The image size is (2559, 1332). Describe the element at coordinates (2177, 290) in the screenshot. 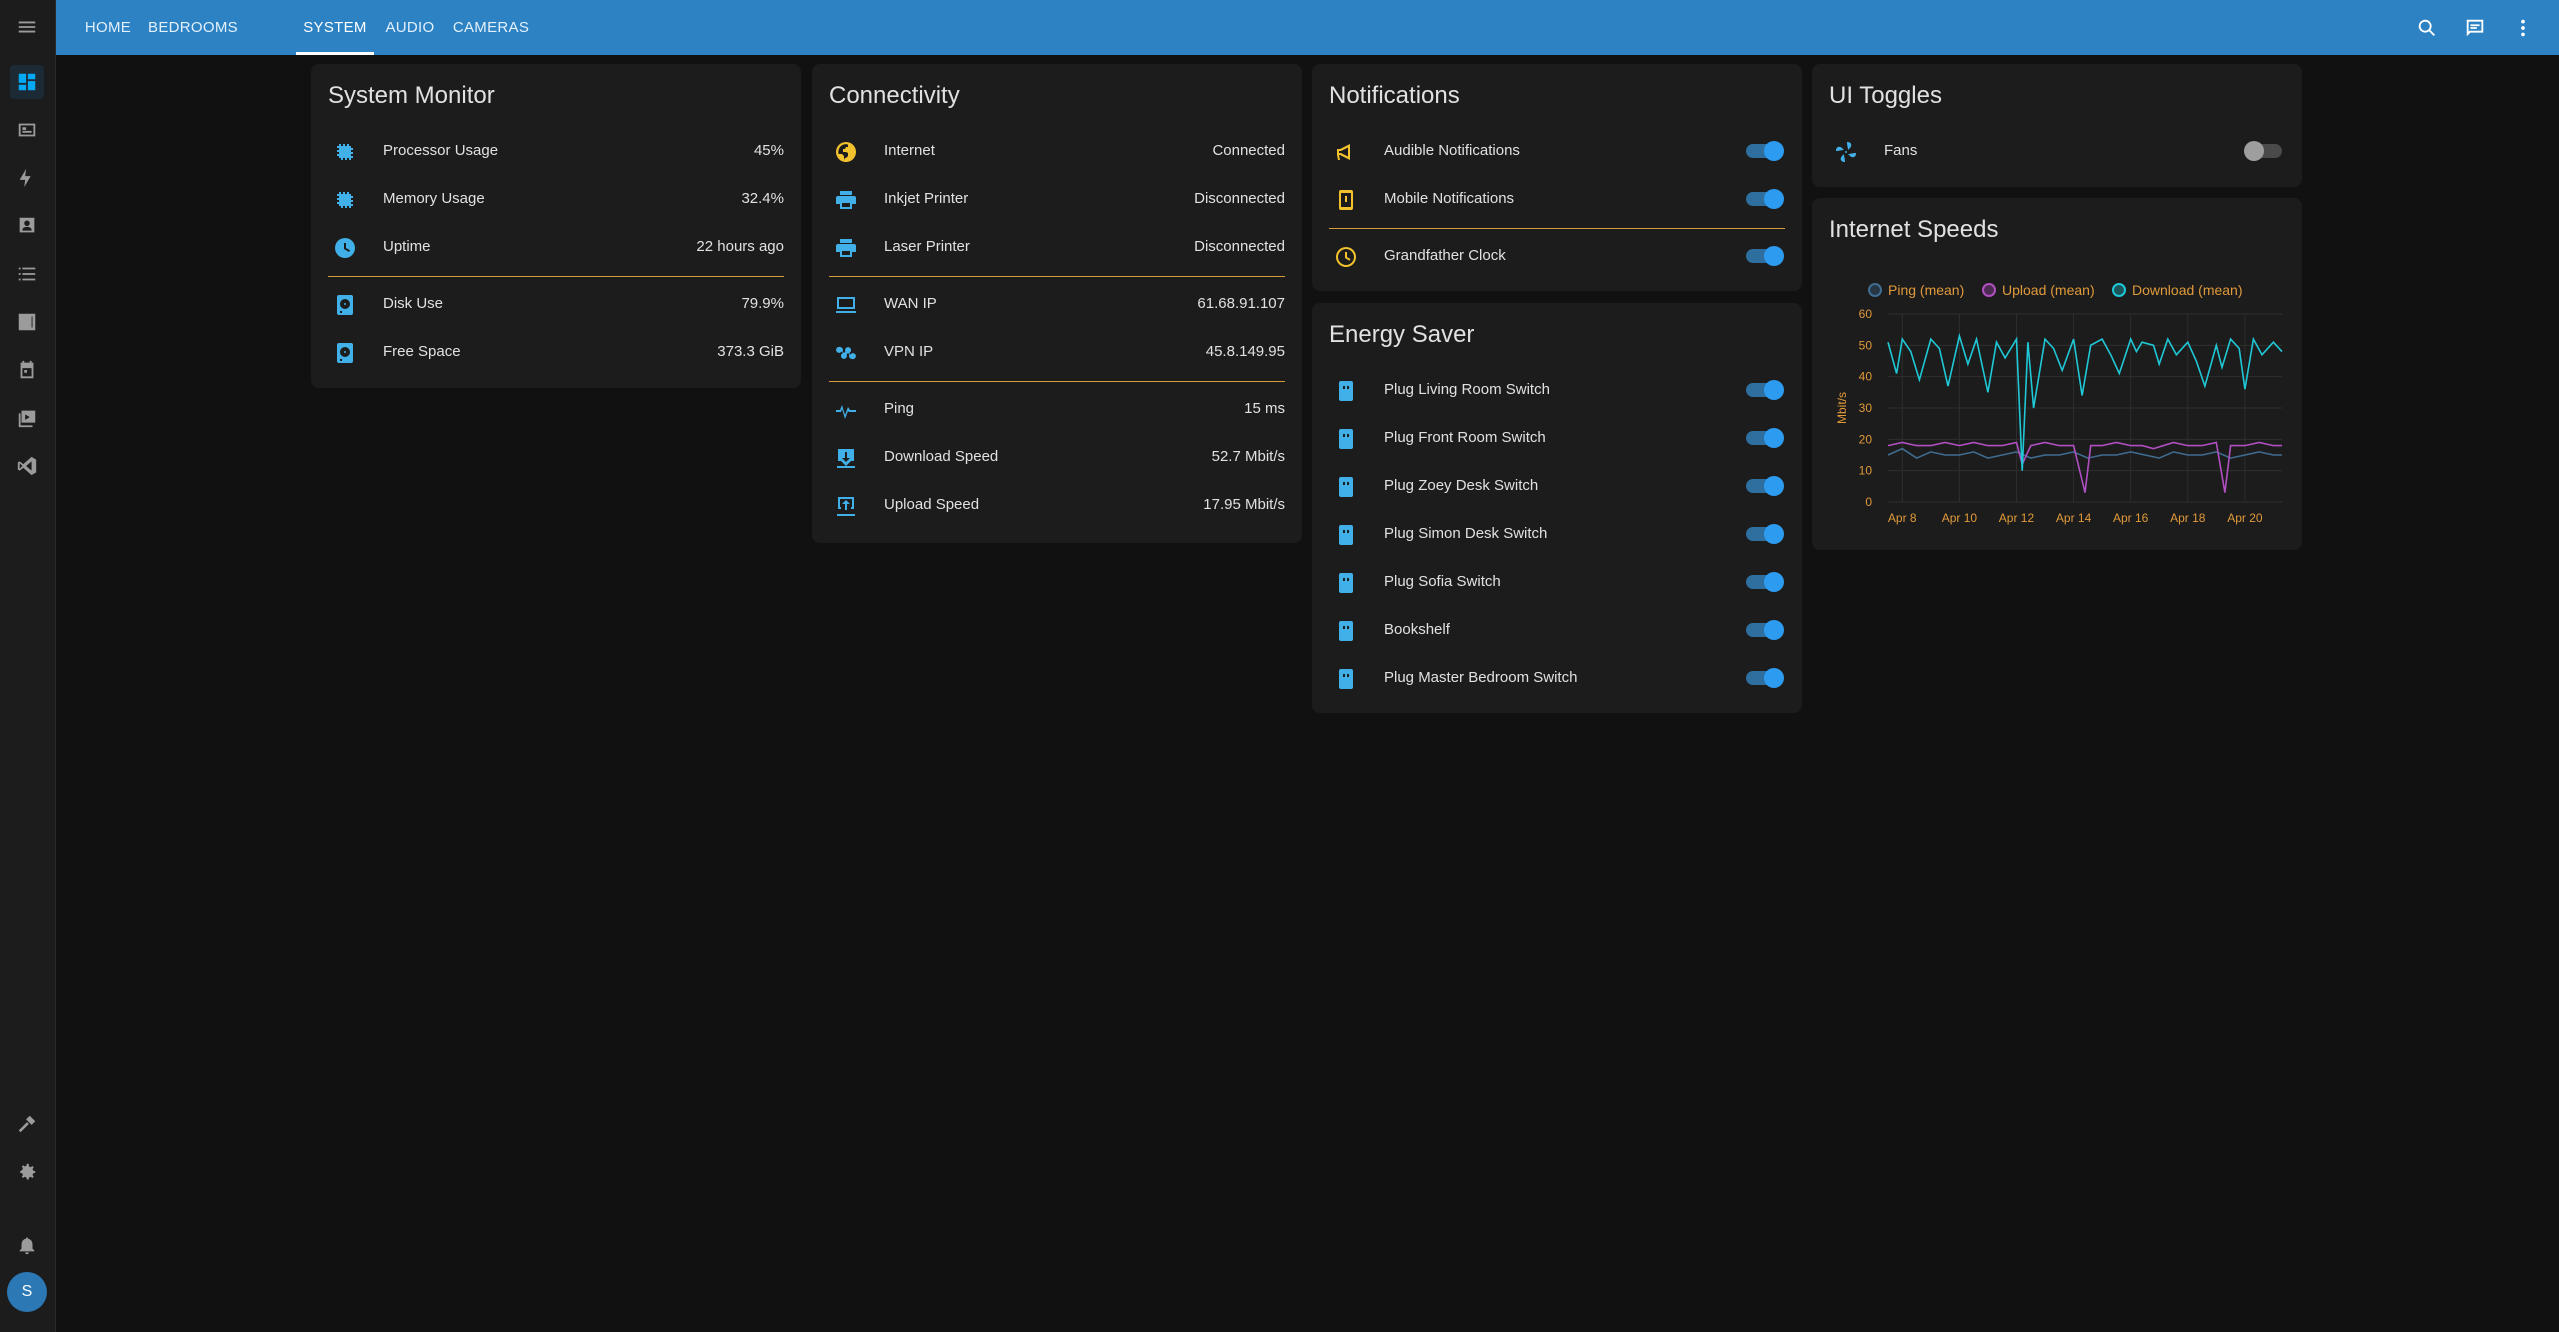

I see `legend-item: Download (mean)` at that location.